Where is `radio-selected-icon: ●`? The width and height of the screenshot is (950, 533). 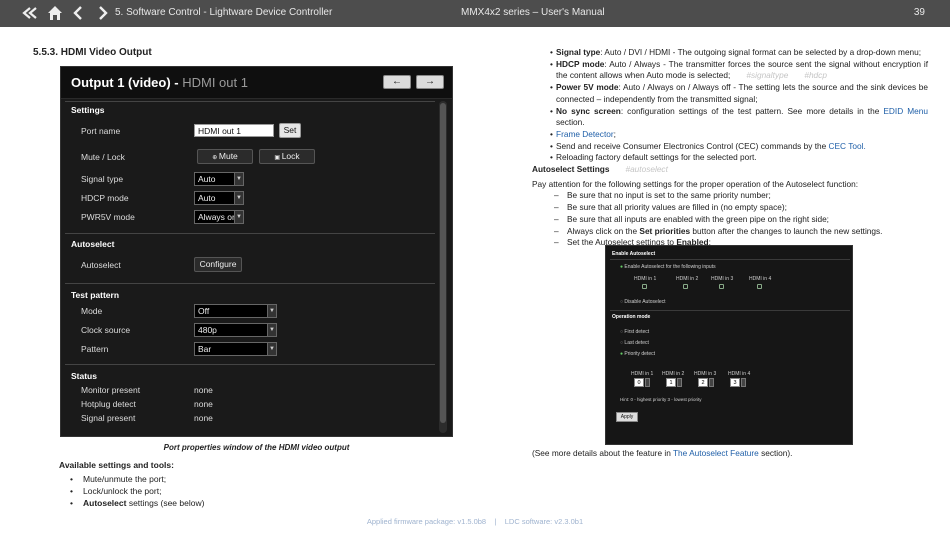
radio-selected-icon: ● is located at coordinates (622, 354).